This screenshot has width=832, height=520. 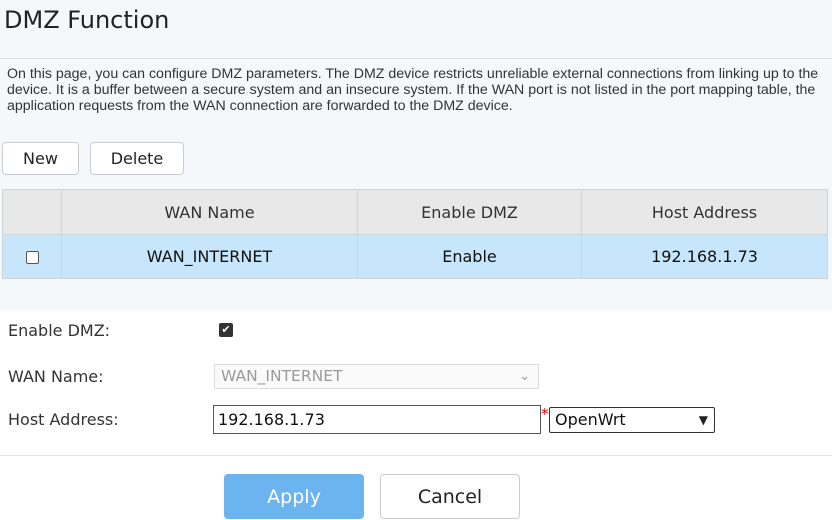 I want to click on delete-button: Delete, so click(x=137, y=158).